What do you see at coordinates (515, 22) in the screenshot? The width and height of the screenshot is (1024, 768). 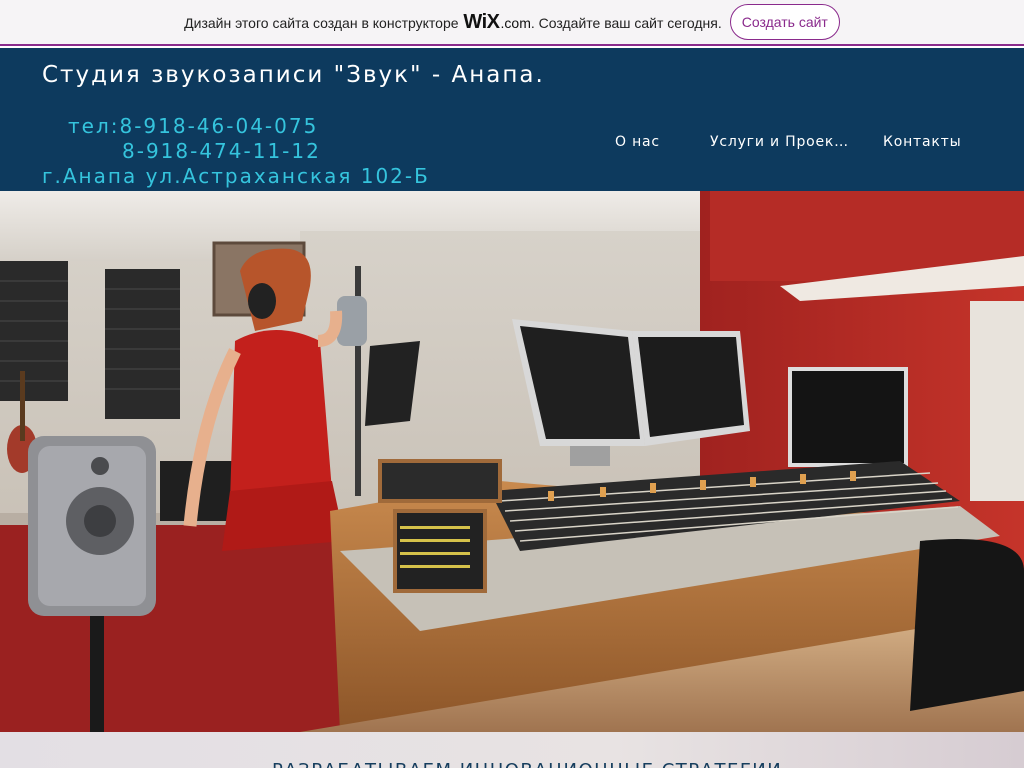 I see `wix-logo-suffix: .com` at bounding box center [515, 22].